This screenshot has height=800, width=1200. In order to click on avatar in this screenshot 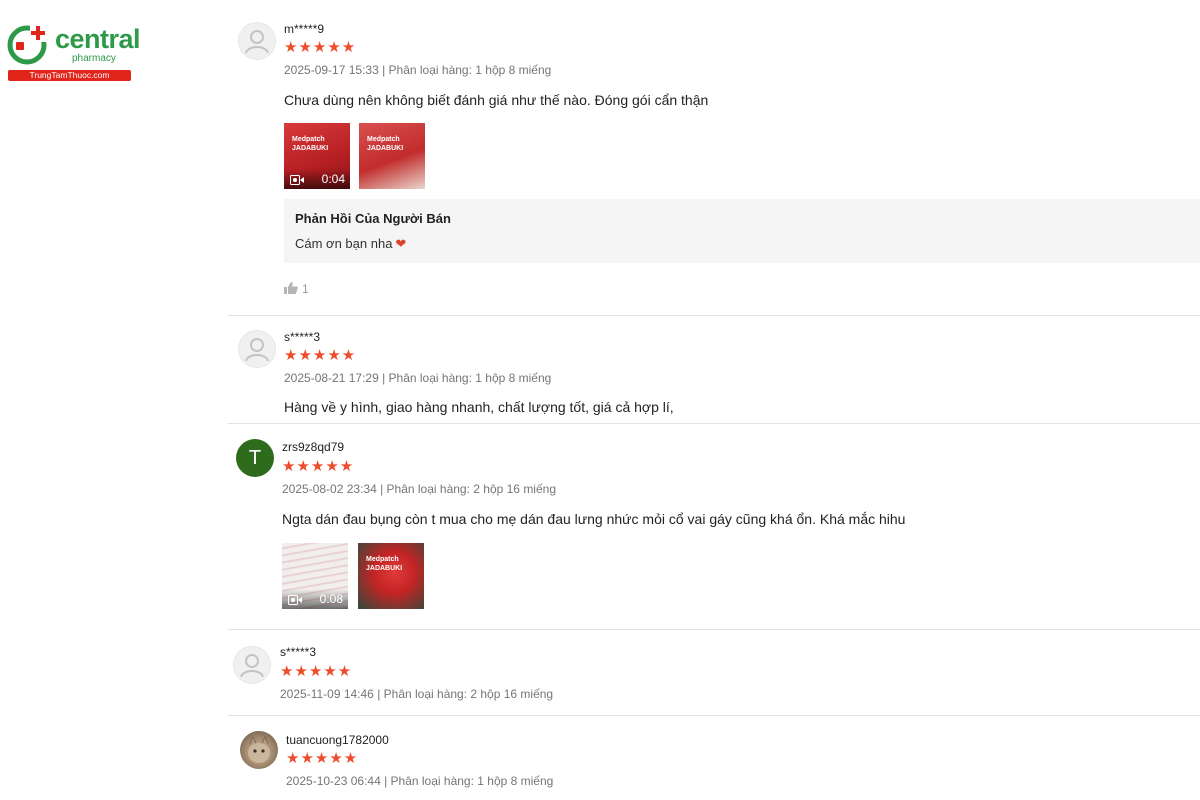, I will do `click(259, 750)`.